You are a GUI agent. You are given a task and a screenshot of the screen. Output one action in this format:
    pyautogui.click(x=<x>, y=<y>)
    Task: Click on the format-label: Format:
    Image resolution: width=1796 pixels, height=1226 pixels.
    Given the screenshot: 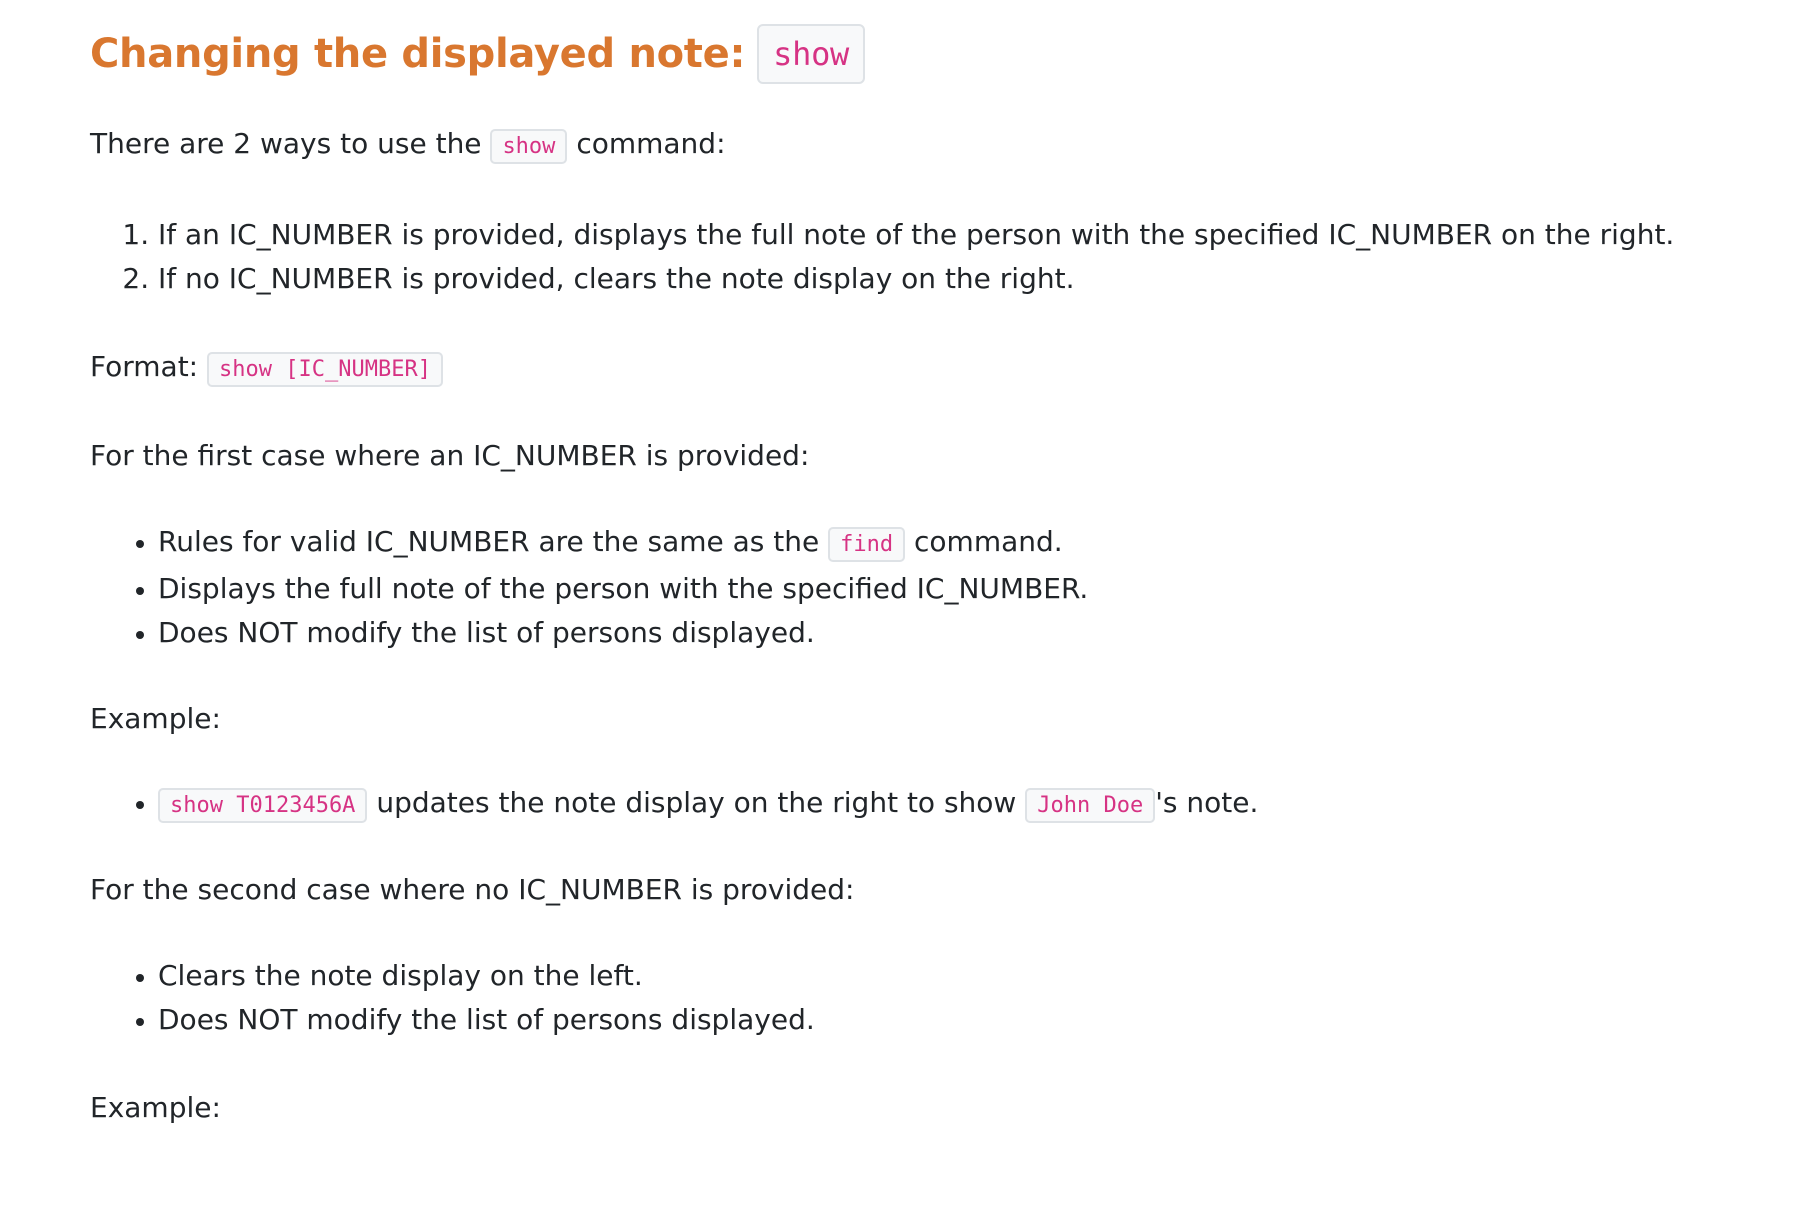 What is the action you would take?
    pyautogui.click(x=149, y=366)
    